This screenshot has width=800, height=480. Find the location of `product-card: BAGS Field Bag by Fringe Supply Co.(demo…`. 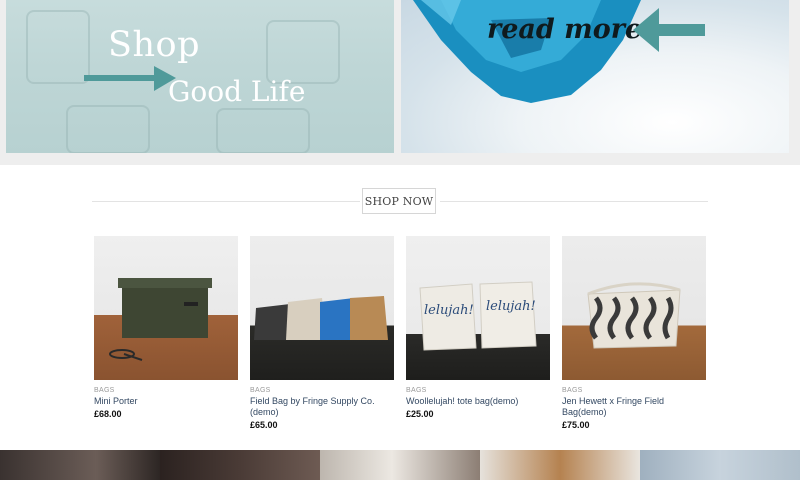

product-card: BAGS Field Bag by Fringe Supply Co.(demo… is located at coordinates (322, 333).